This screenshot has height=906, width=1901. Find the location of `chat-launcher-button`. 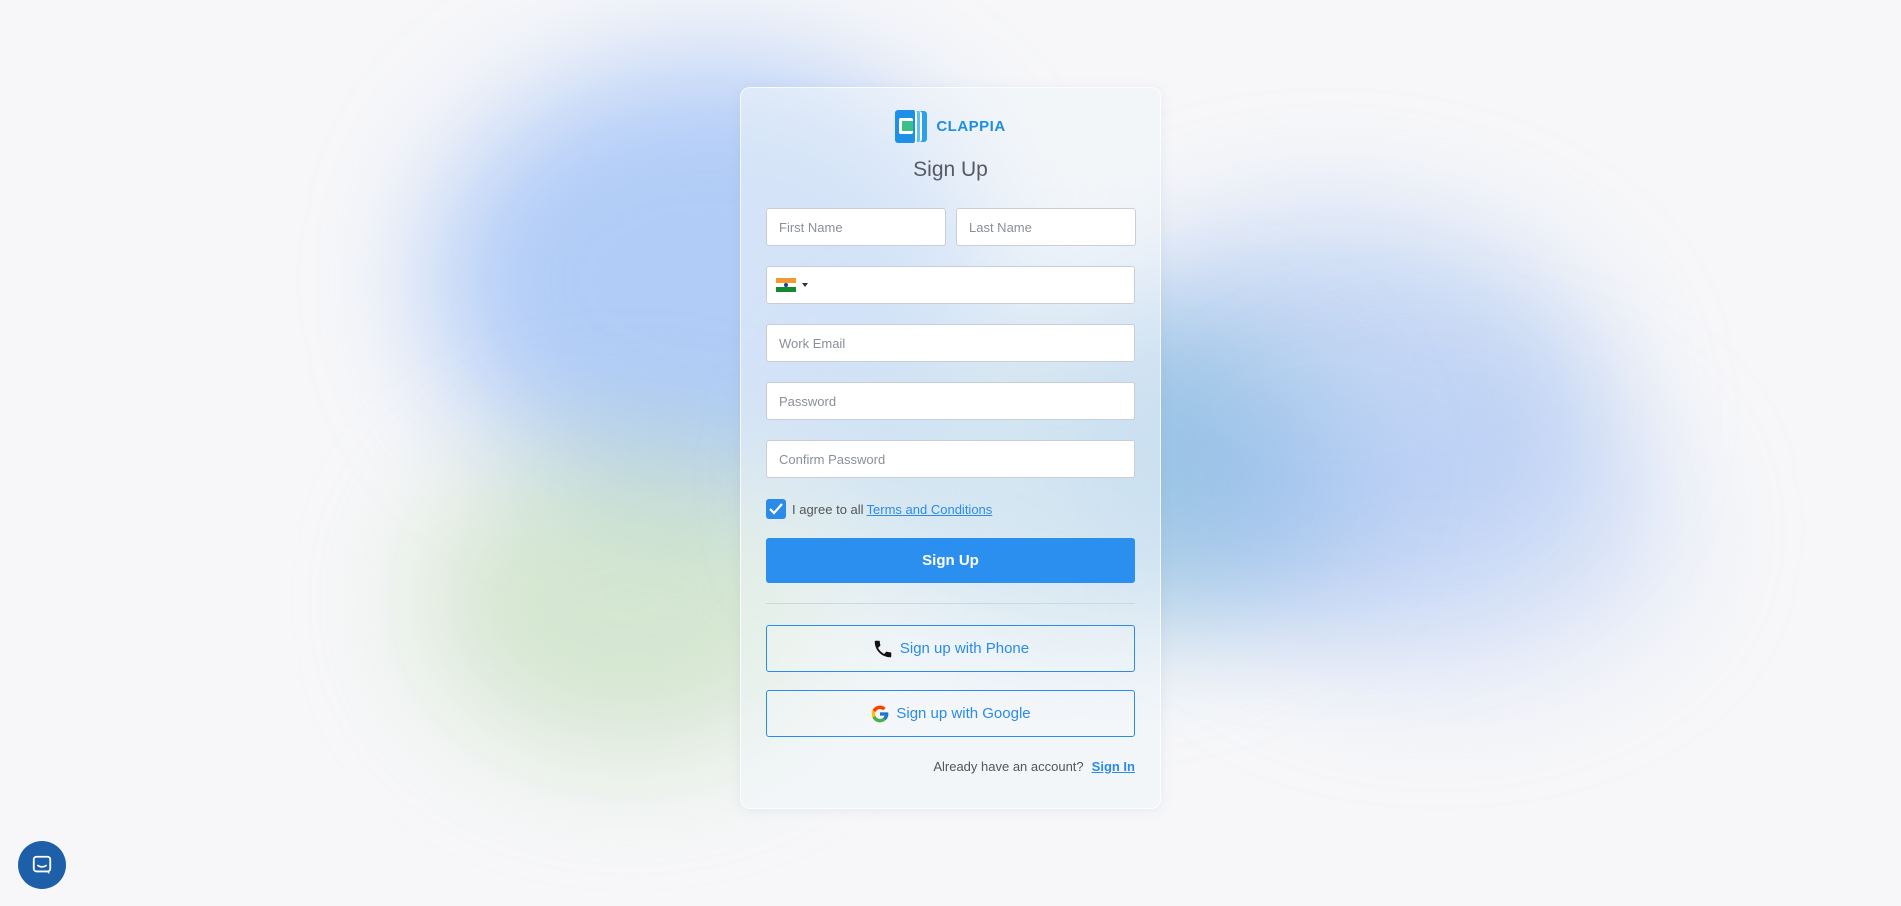

chat-launcher-button is located at coordinates (42, 865).